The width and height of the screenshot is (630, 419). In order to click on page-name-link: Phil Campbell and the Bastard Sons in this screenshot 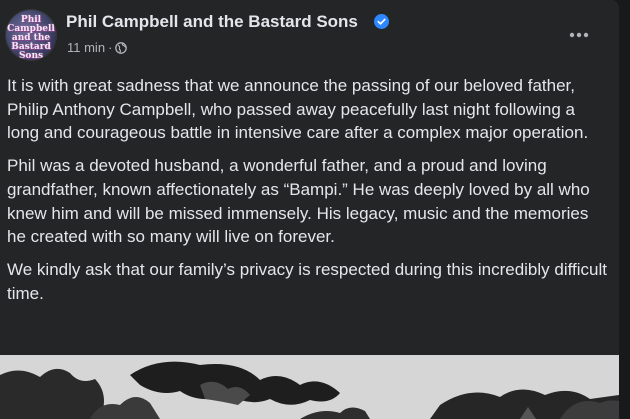, I will do `click(212, 22)`.